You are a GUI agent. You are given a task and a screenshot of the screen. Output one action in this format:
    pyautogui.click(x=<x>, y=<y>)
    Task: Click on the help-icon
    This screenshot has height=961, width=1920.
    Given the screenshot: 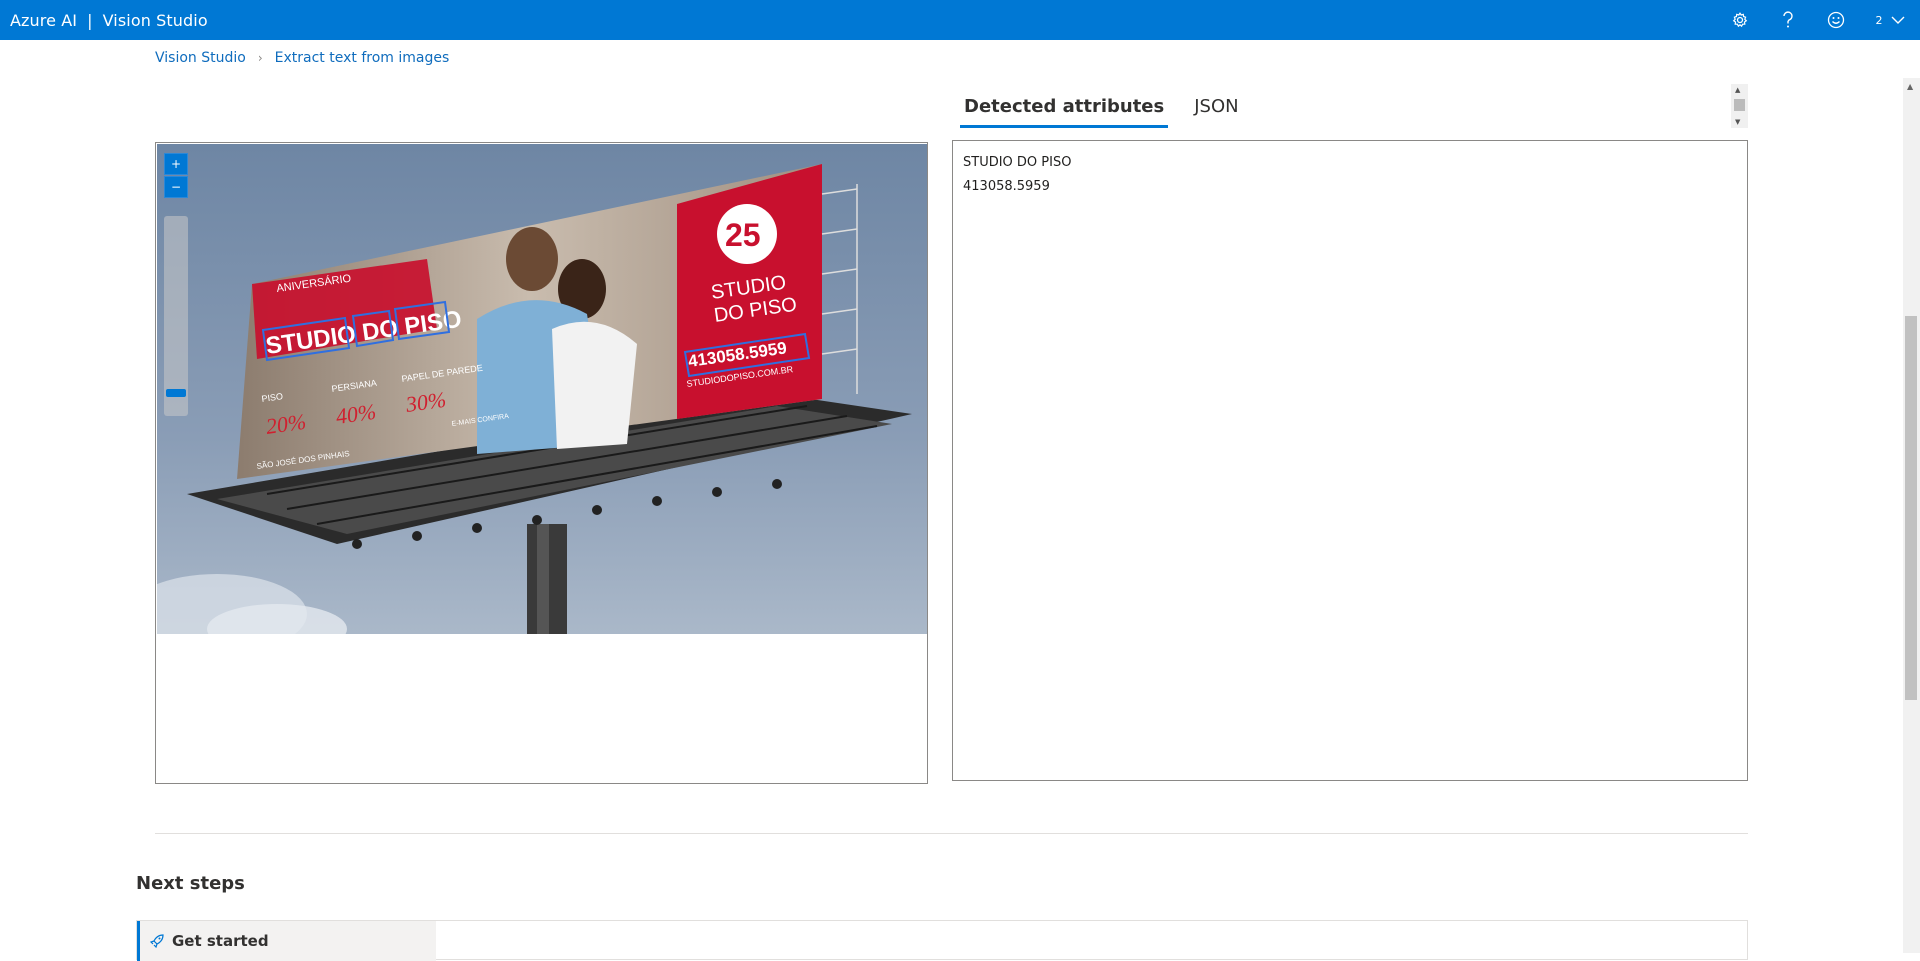 What is the action you would take?
    pyautogui.click(x=1788, y=20)
    